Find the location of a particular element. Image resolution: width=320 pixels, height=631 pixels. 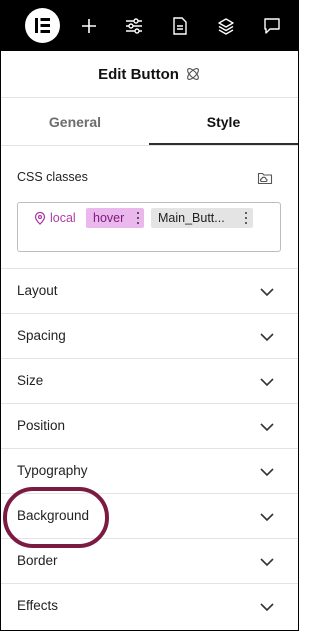

section-effects: Effects is located at coordinates (149, 606).